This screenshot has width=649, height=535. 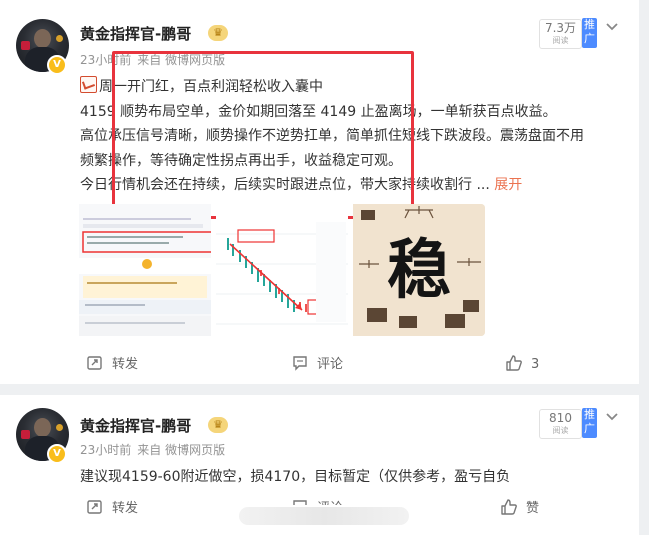 I want to click on calligraphy-char: 稳, so click(x=419, y=271).